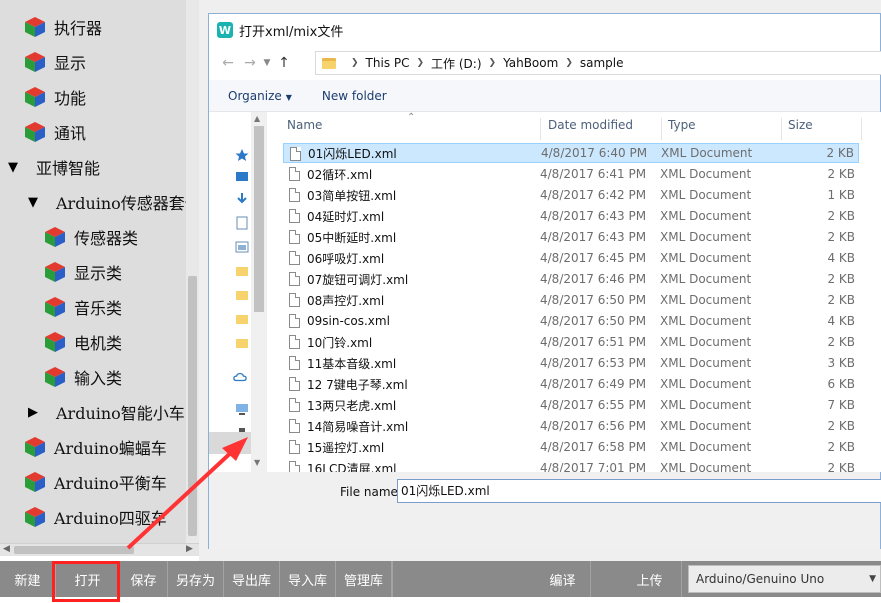  I want to click on upload-button: 上传, so click(650, 579).